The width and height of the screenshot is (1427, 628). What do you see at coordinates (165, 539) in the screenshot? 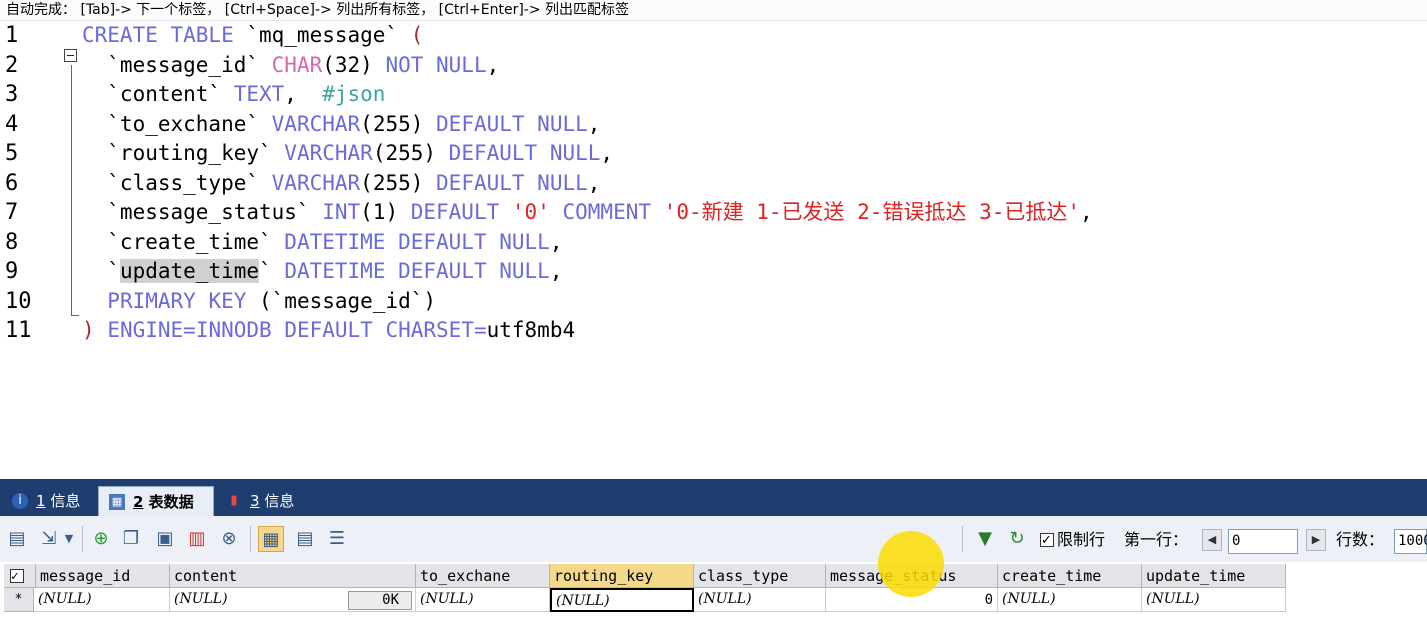
I see `save-icon: ▣` at bounding box center [165, 539].